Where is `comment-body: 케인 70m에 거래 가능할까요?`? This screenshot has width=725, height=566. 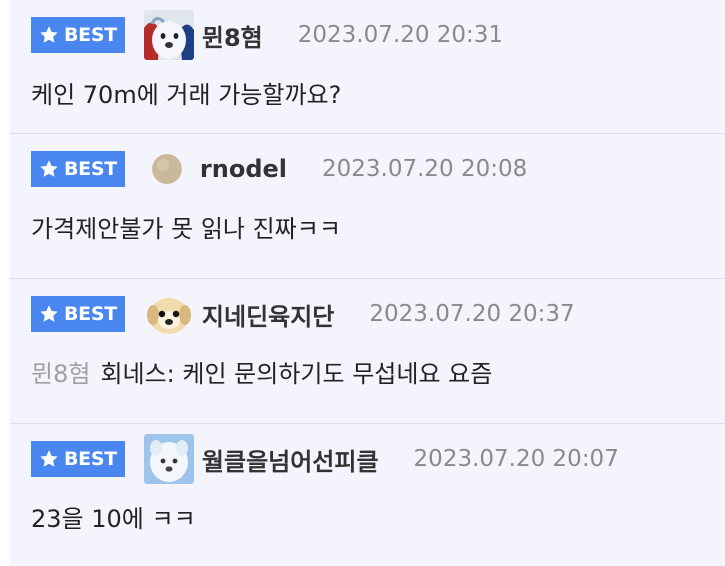
comment-body: 케인 70m에 거래 가능할까요? is located at coordinates (186, 95).